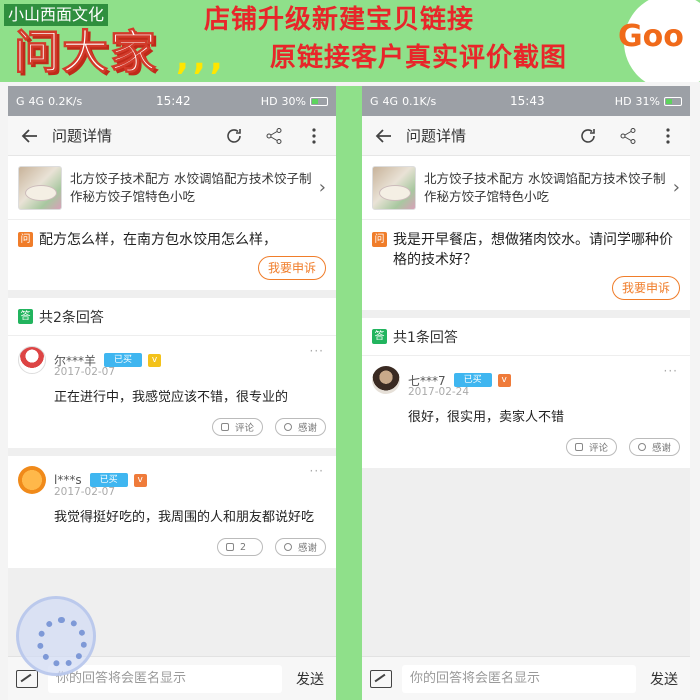 Image resolution: width=700 pixels, height=700 pixels. What do you see at coordinates (526, 269) in the screenshot?
I see `question-box: 问 我是开早餐店，想做猪肉饺水。请问学哪种价格的技术好？ 我要申诉` at bounding box center [526, 269].